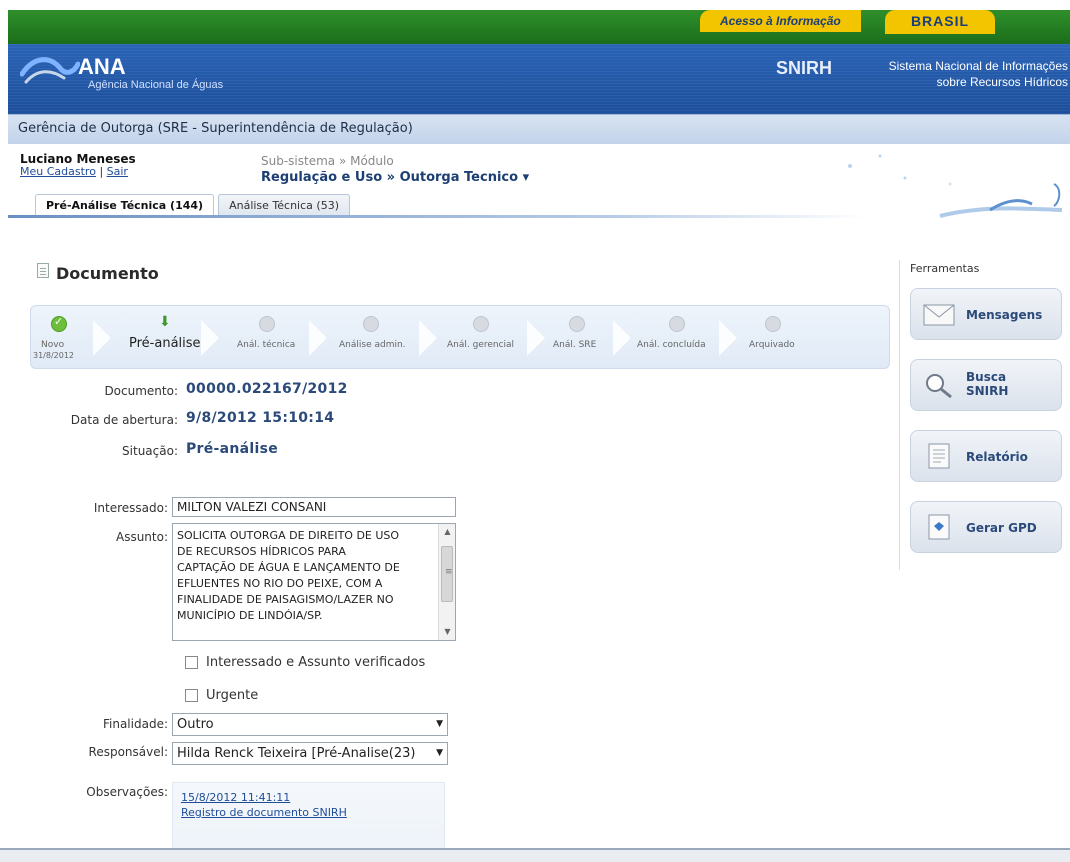 This screenshot has height=862, width=1070. I want to click on step-anal-concluida: Anál. concluída, so click(682, 338).